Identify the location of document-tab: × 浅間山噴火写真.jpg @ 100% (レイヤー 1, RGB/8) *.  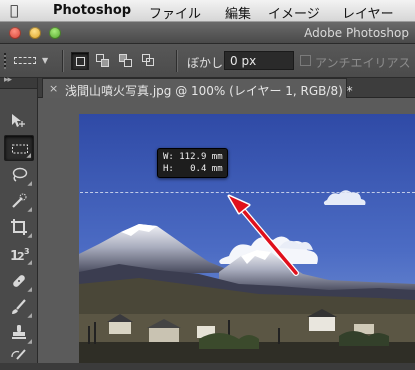
(197, 88).